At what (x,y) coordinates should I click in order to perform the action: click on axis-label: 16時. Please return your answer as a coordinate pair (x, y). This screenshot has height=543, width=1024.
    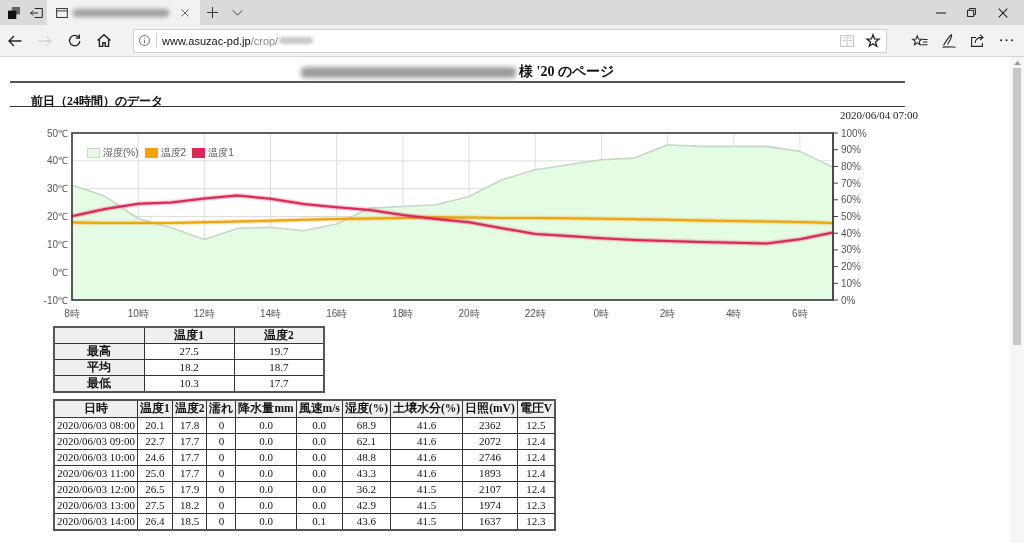
    Looking at the image, I should click on (337, 313).